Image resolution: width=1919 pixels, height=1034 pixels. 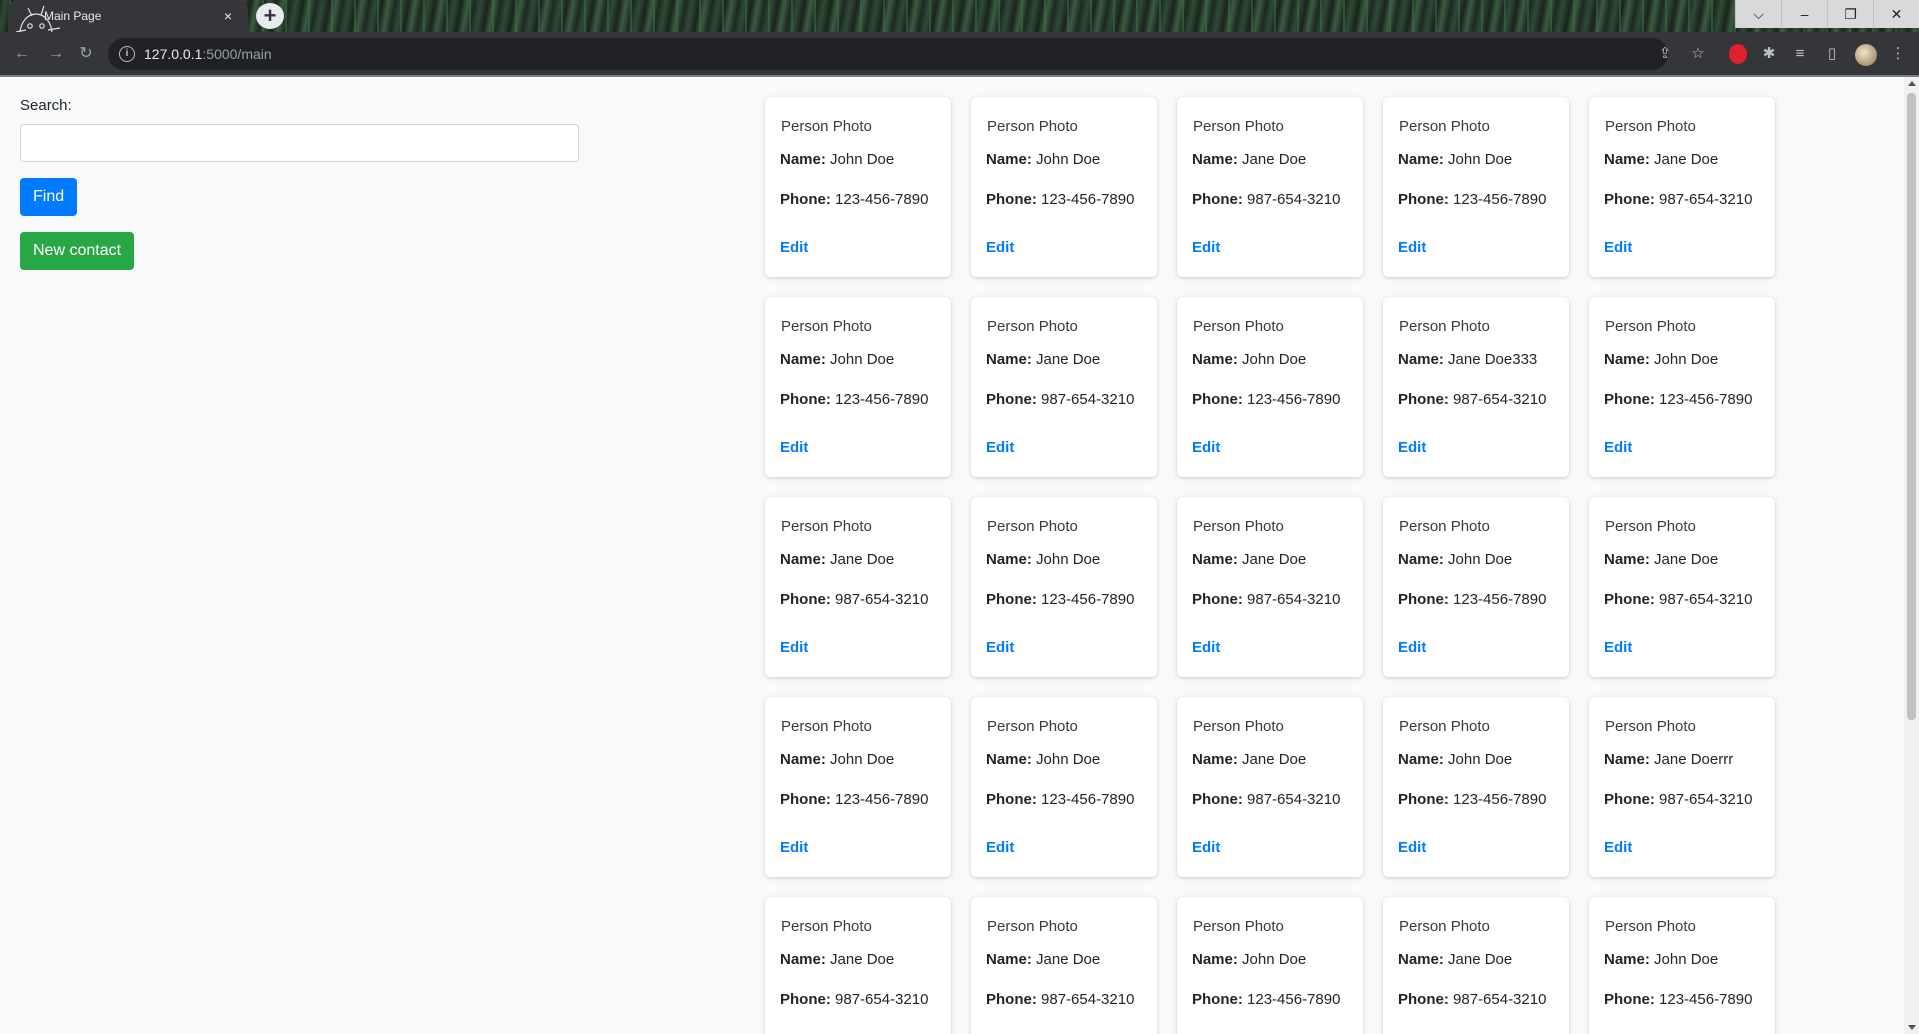 I want to click on extension-red-icon, so click(x=1738, y=54).